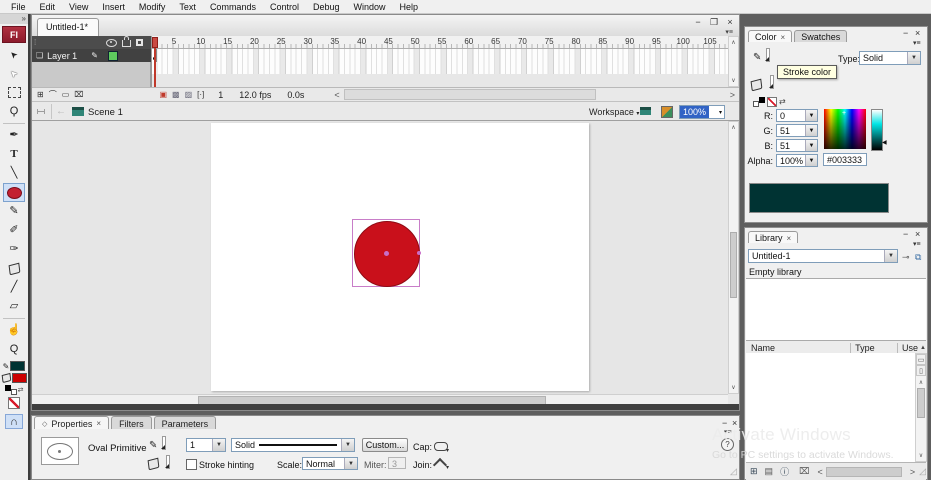  Describe the element at coordinates (163, 443) in the screenshot. I see `prop-stroke-color-swatch` at that location.